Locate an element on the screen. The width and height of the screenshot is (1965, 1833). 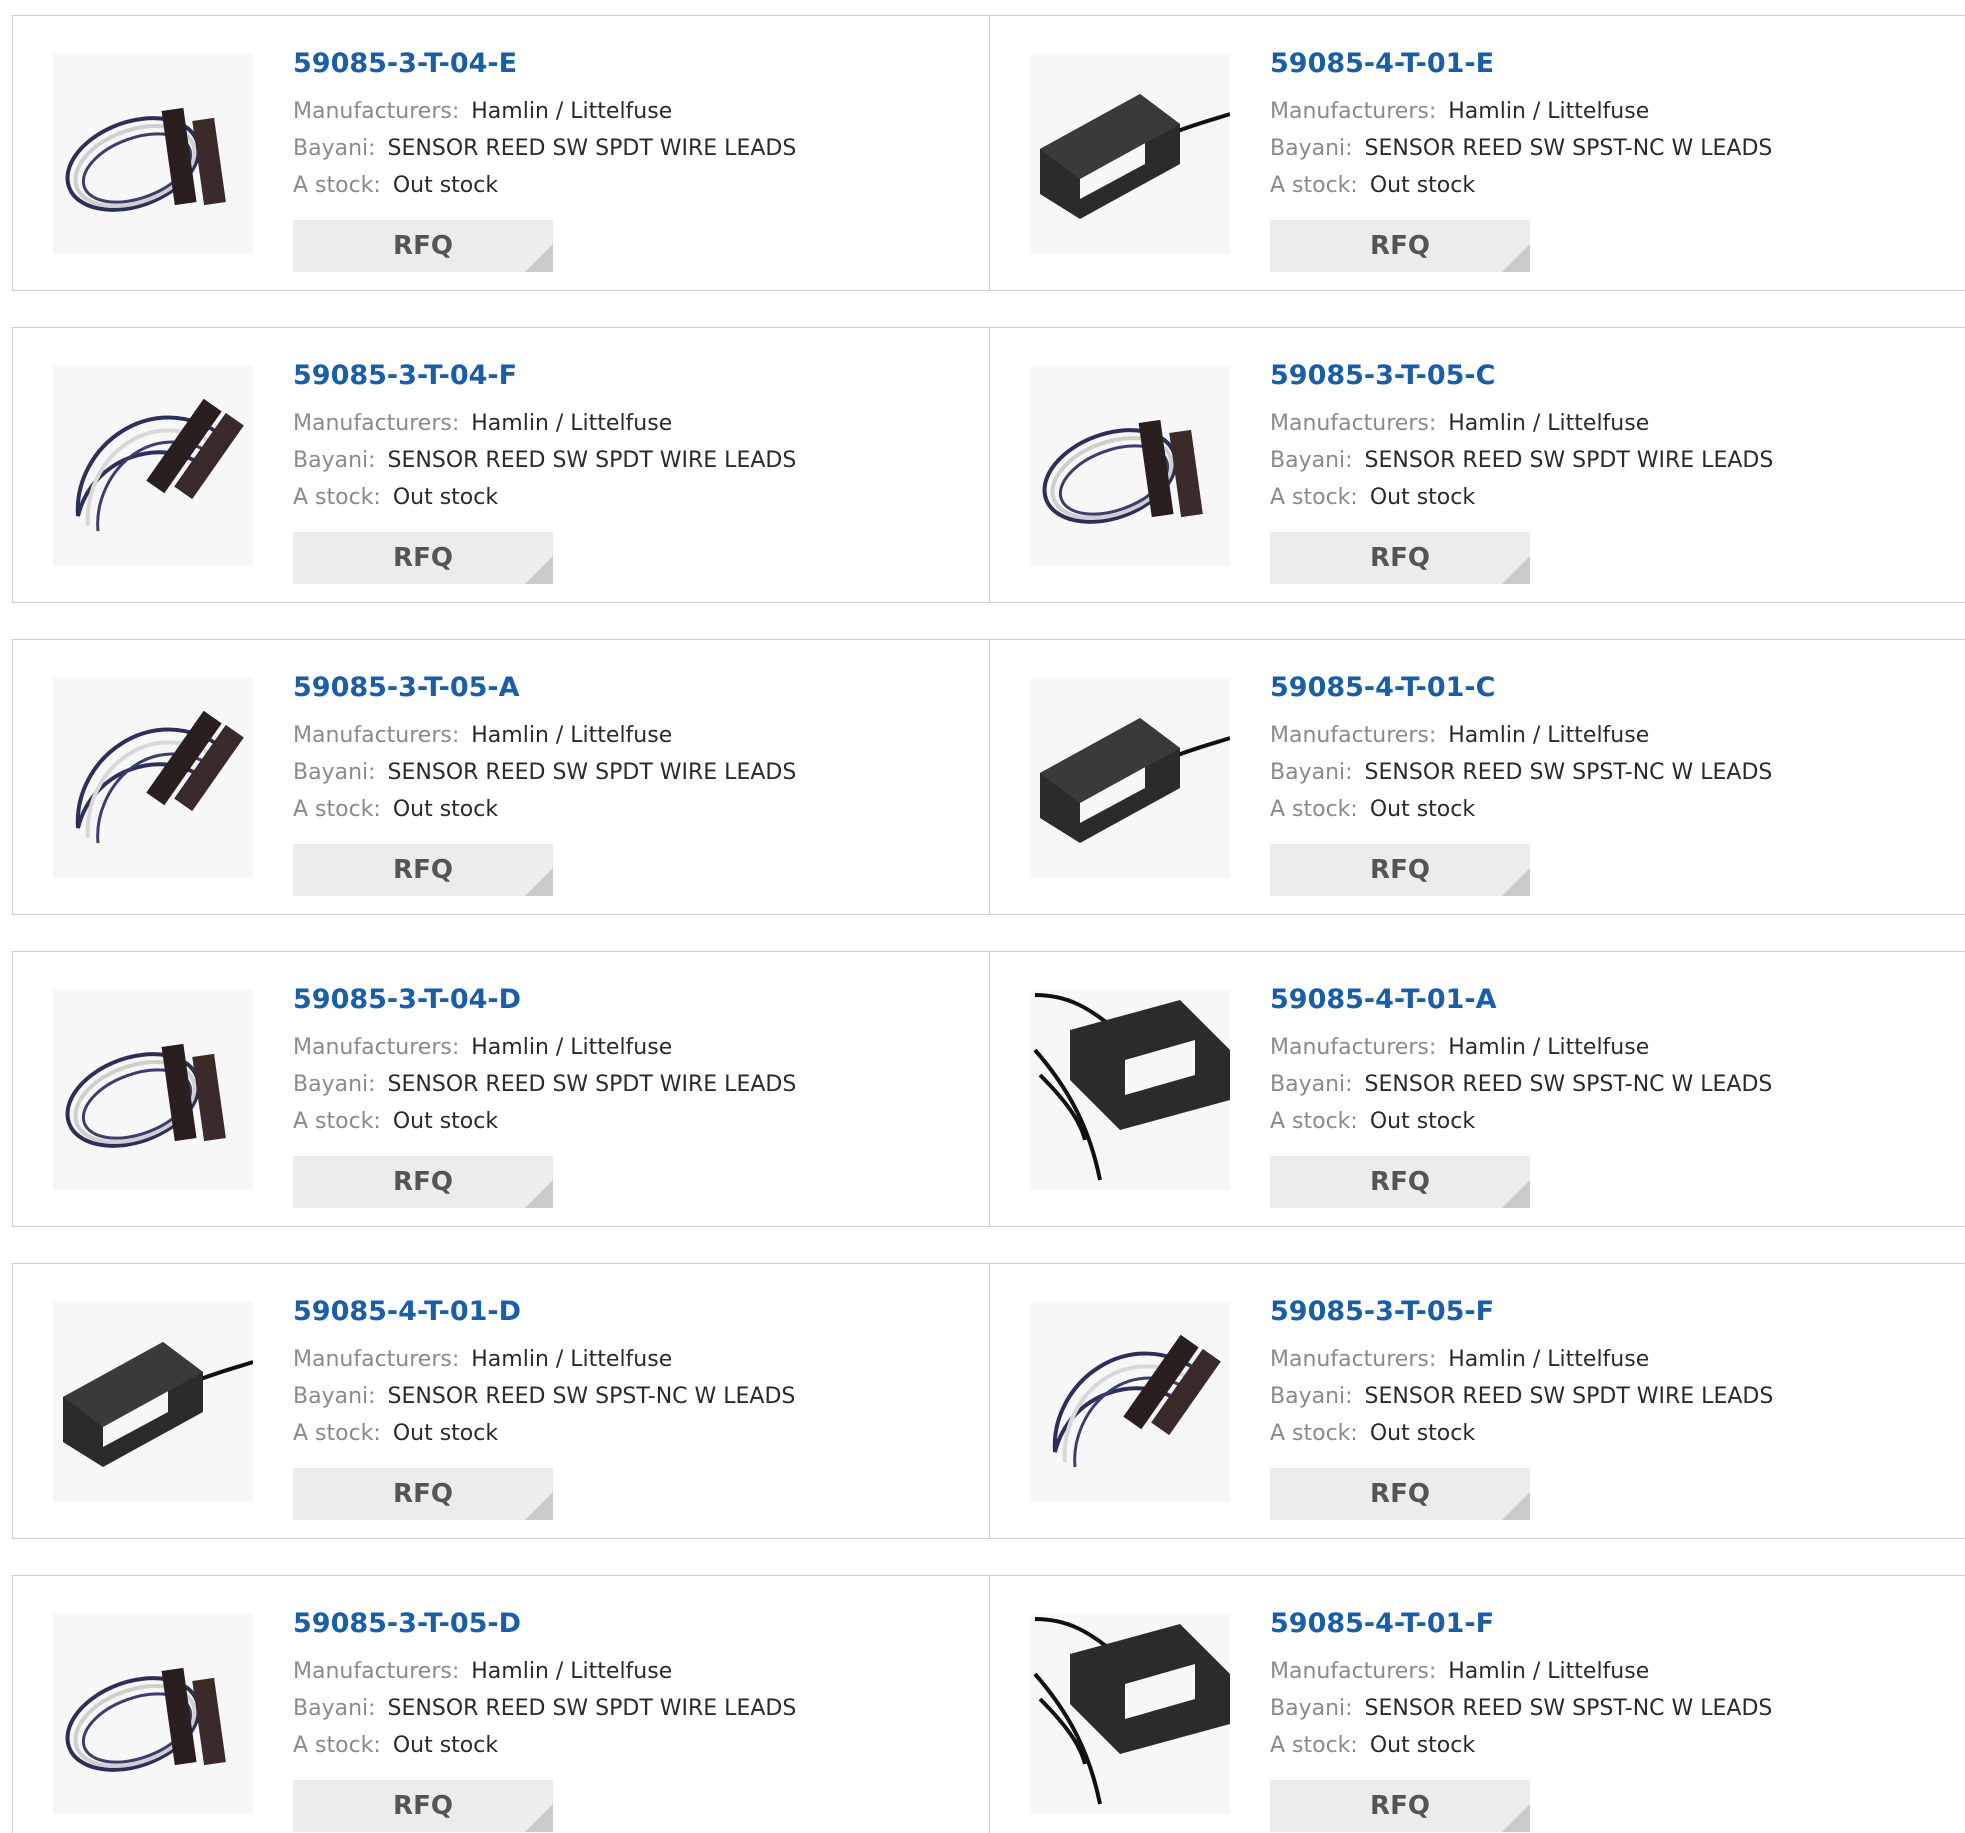
part-number-link: 59085-3-T-04-F is located at coordinates (405, 375).